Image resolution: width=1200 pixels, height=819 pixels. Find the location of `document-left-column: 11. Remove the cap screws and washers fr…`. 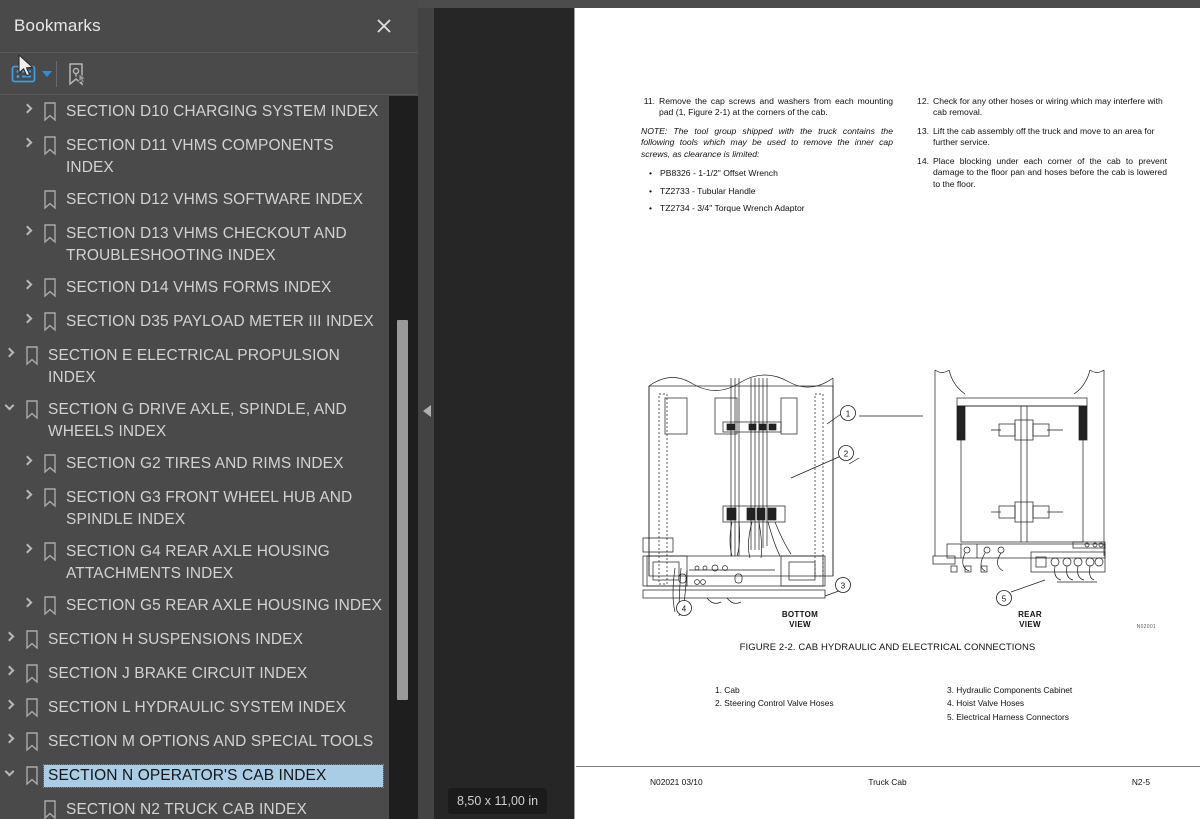

document-left-column: 11. Remove the cap screws and washers fr… is located at coordinates (767, 158).